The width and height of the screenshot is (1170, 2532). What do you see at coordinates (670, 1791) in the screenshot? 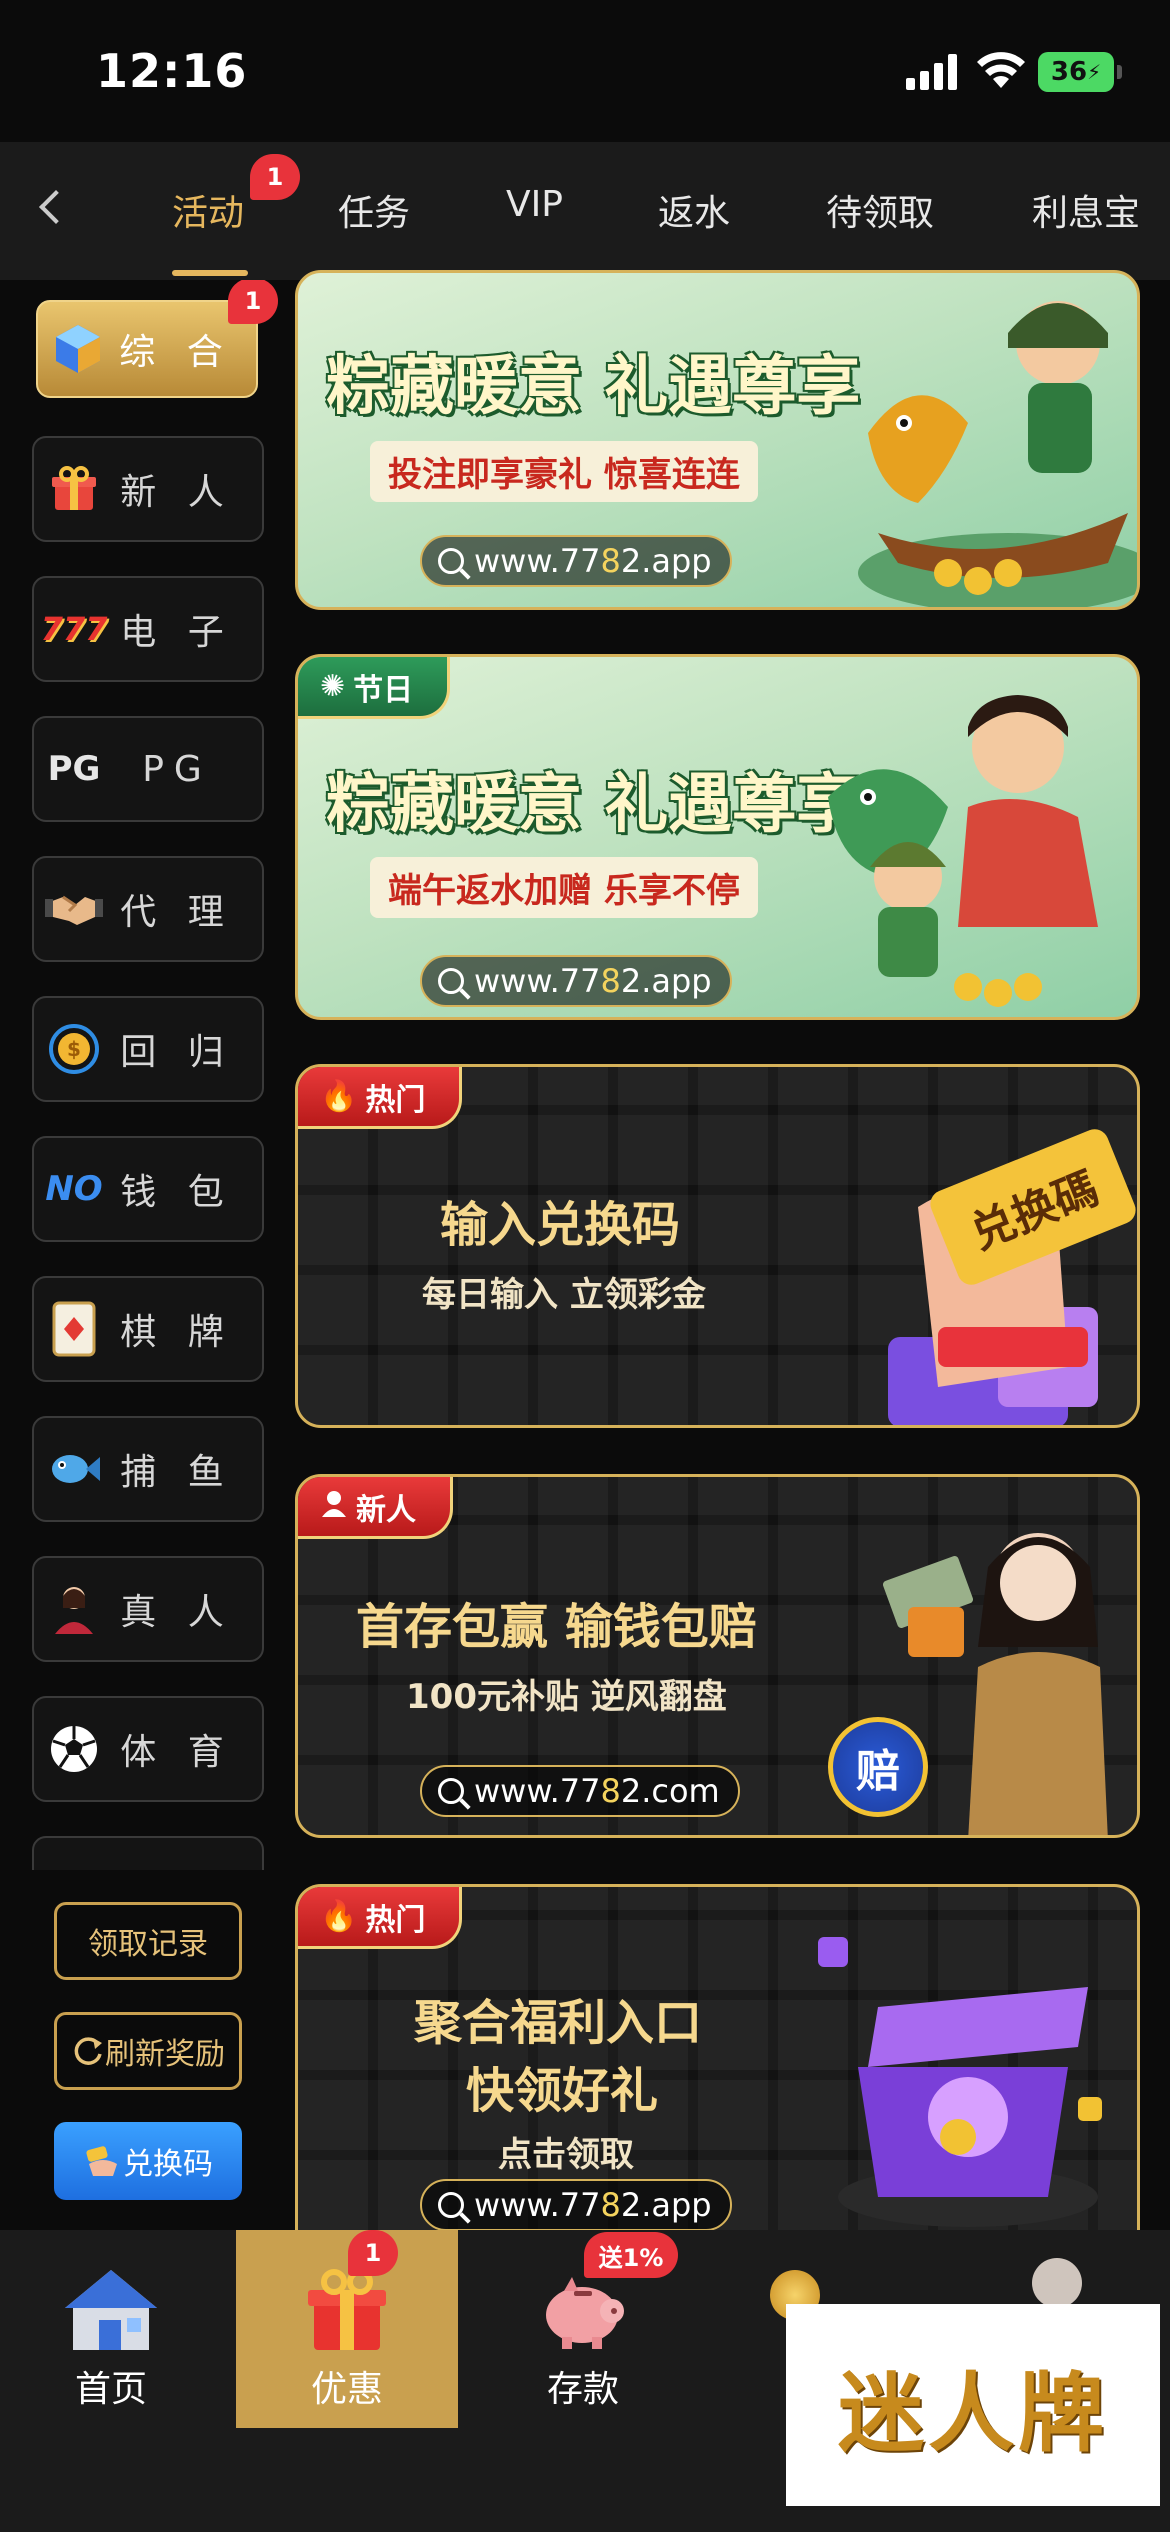
I see `url-rest: 2.com` at bounding box center [670, 1791].